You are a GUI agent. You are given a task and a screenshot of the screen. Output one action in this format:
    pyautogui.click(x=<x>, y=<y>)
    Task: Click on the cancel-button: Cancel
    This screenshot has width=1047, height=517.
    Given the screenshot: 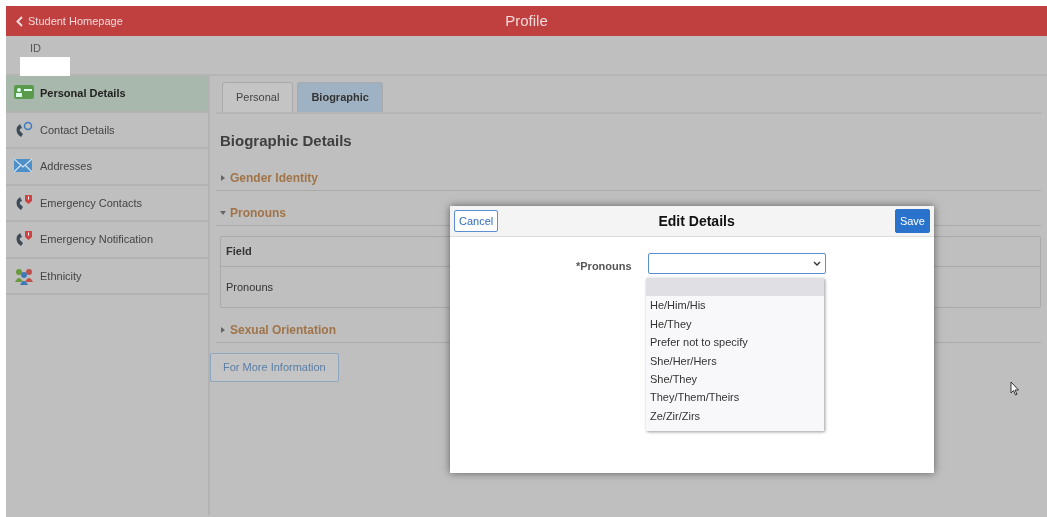 What is the action you would take?
    pyautogui.click(x=476, y=221)
    